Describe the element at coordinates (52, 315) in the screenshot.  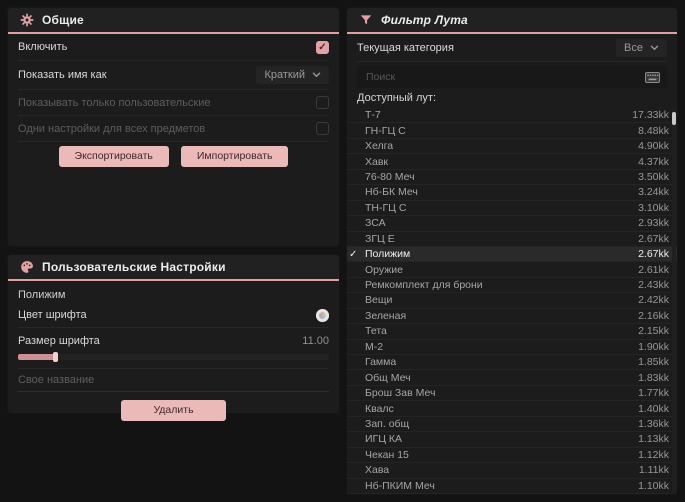
I see `font-color-label: Цвет шрифта` at that location.